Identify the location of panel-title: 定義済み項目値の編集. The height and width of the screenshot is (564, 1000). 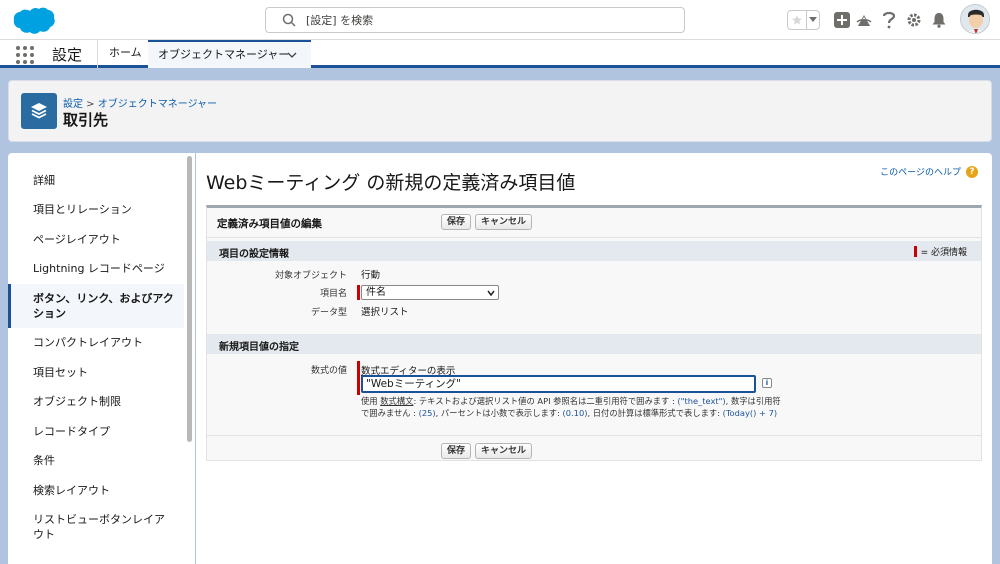
(269, 224).